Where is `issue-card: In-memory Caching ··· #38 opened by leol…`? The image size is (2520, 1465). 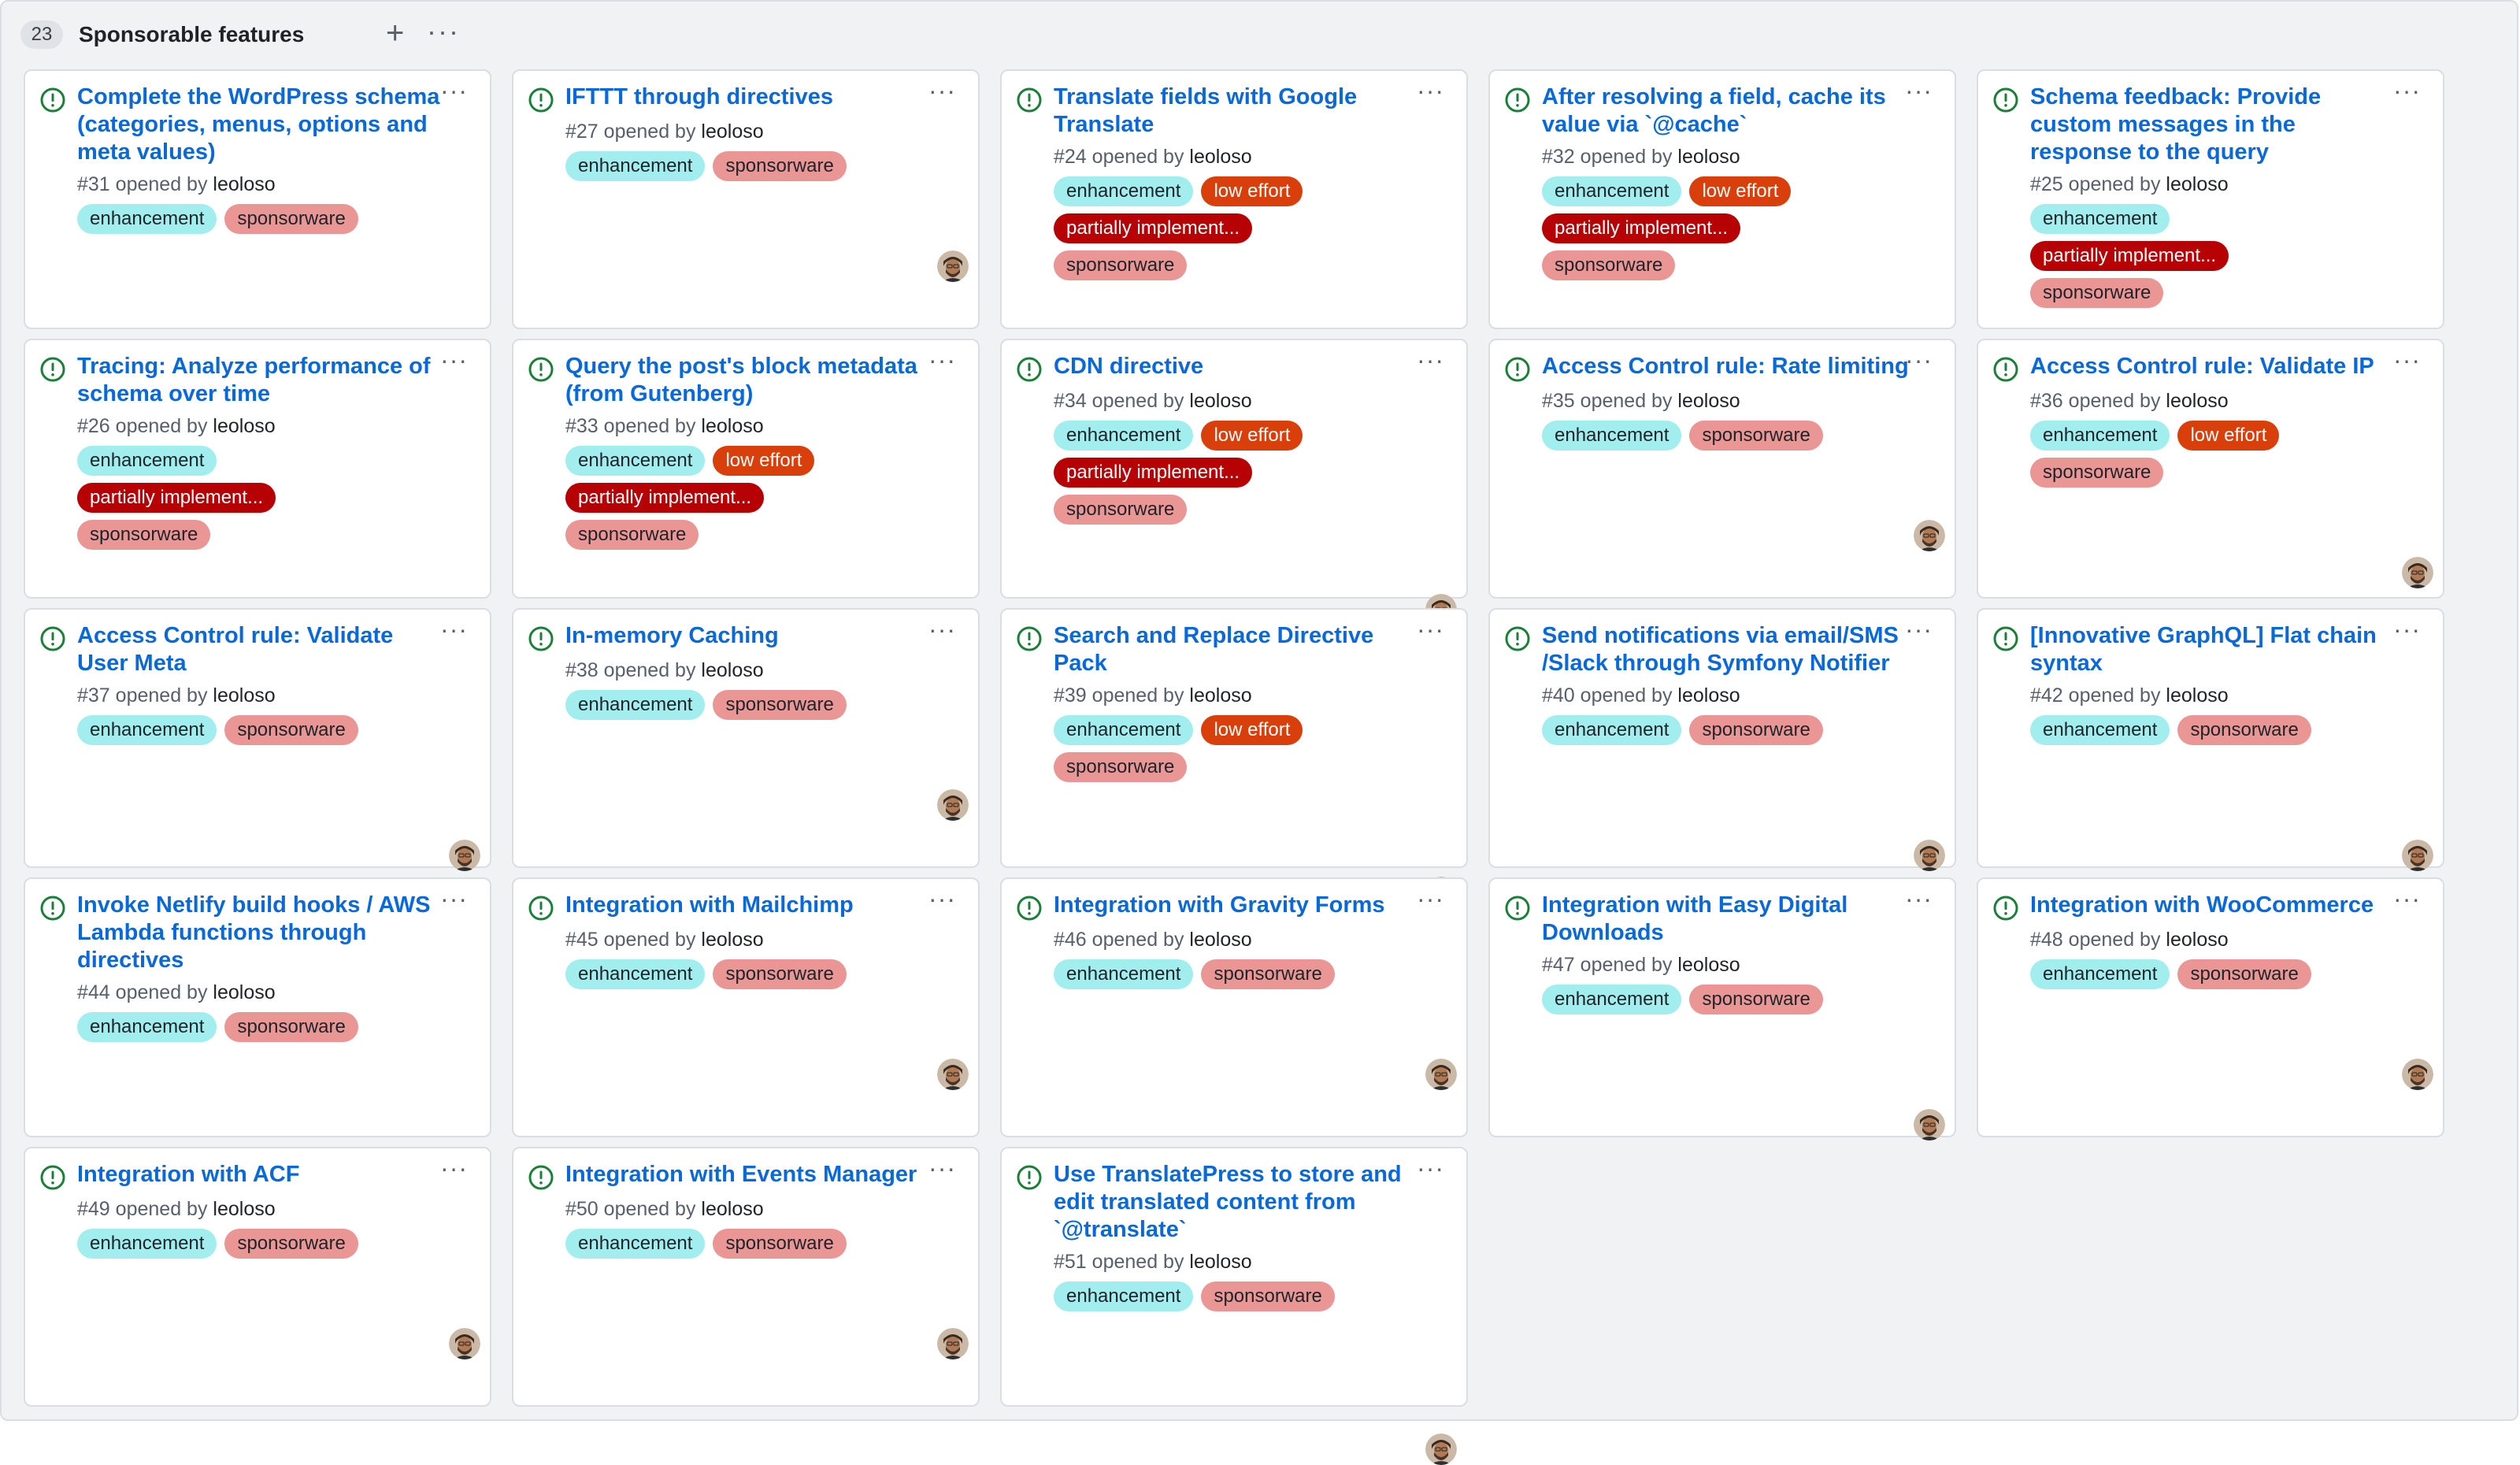
issue-card: In-memory Caching ··· #38 opened by leol… is located at coordinates (746, 738).